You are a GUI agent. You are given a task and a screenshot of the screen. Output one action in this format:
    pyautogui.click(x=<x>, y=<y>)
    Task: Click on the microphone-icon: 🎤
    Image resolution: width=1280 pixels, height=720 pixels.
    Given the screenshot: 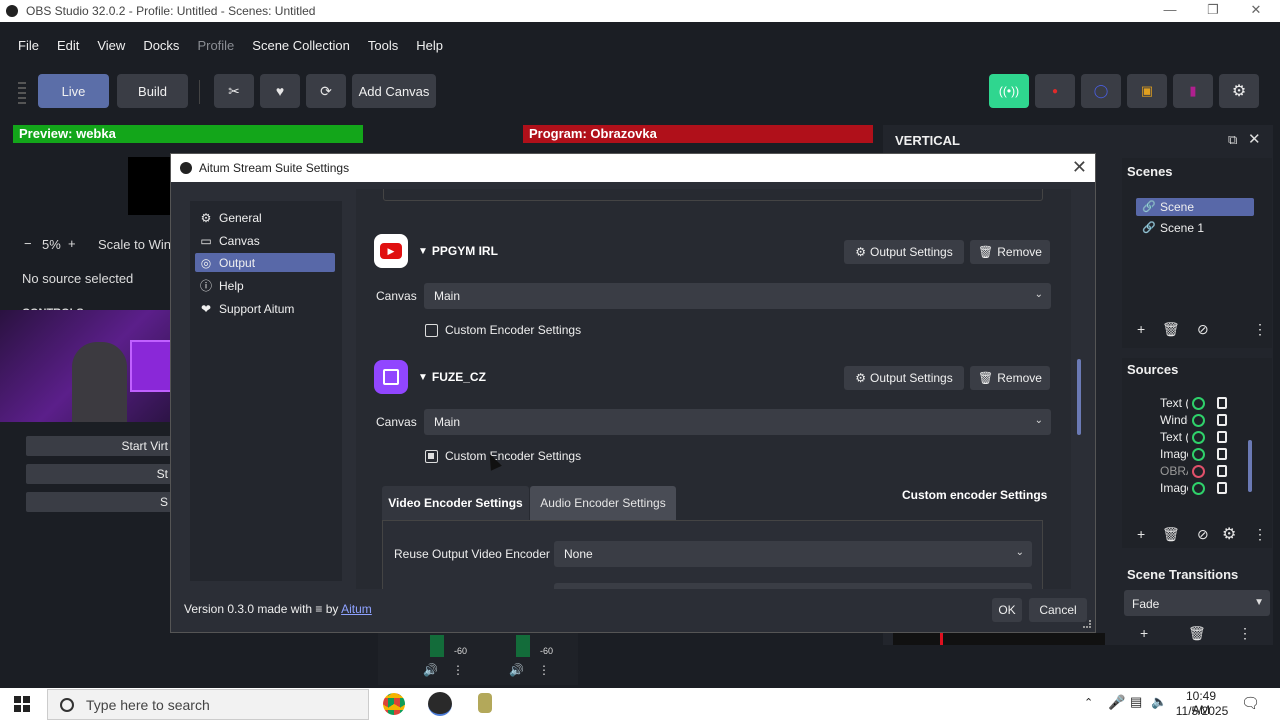 What is the action you would take?
    pyautogui.click(x=1116, y=702)
    